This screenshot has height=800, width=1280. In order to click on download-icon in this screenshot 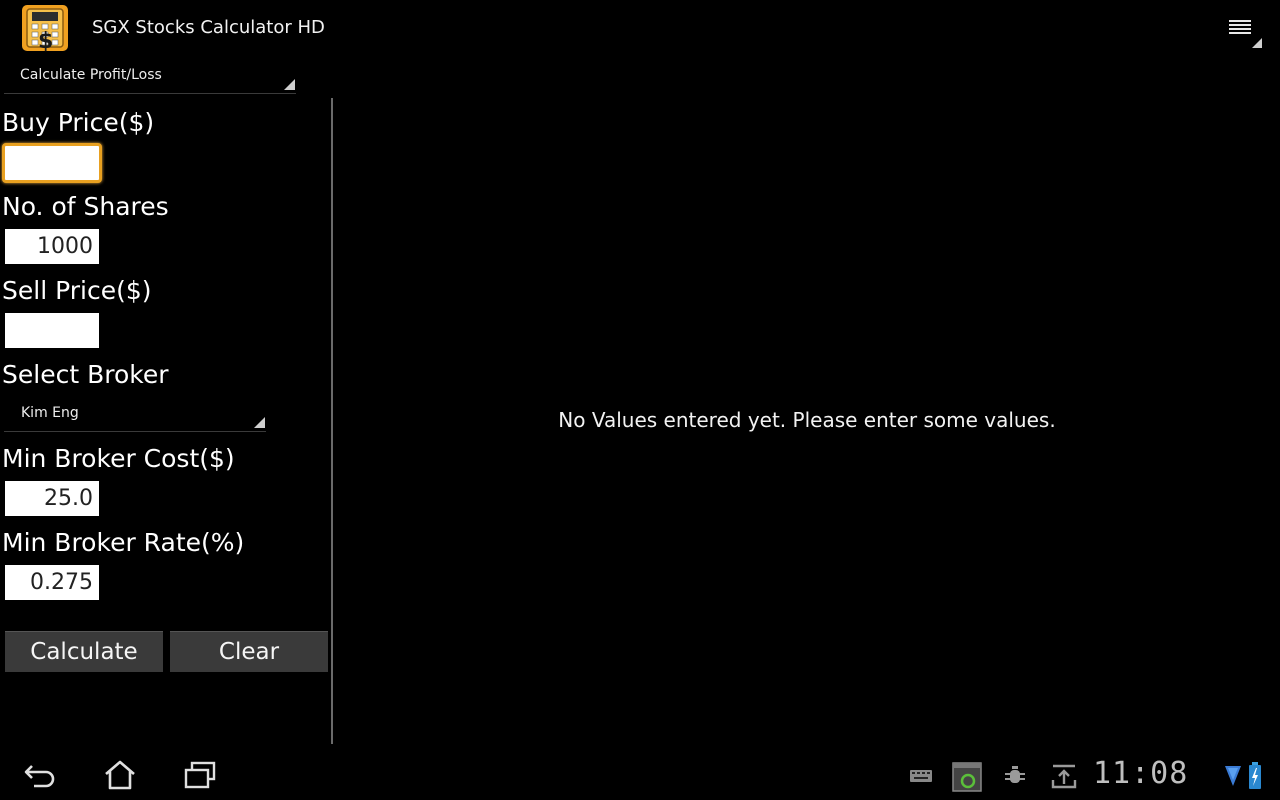, I will do `click(1064, 776)`.